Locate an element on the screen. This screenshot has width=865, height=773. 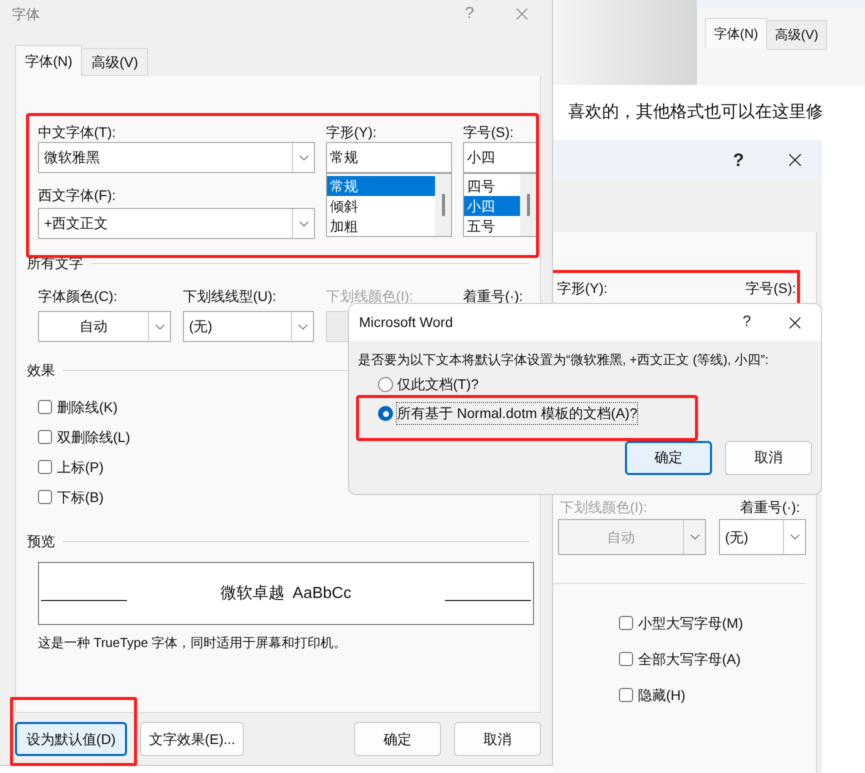
checkbox-label: 隐藏(H) is located at coordinates (662, 695).